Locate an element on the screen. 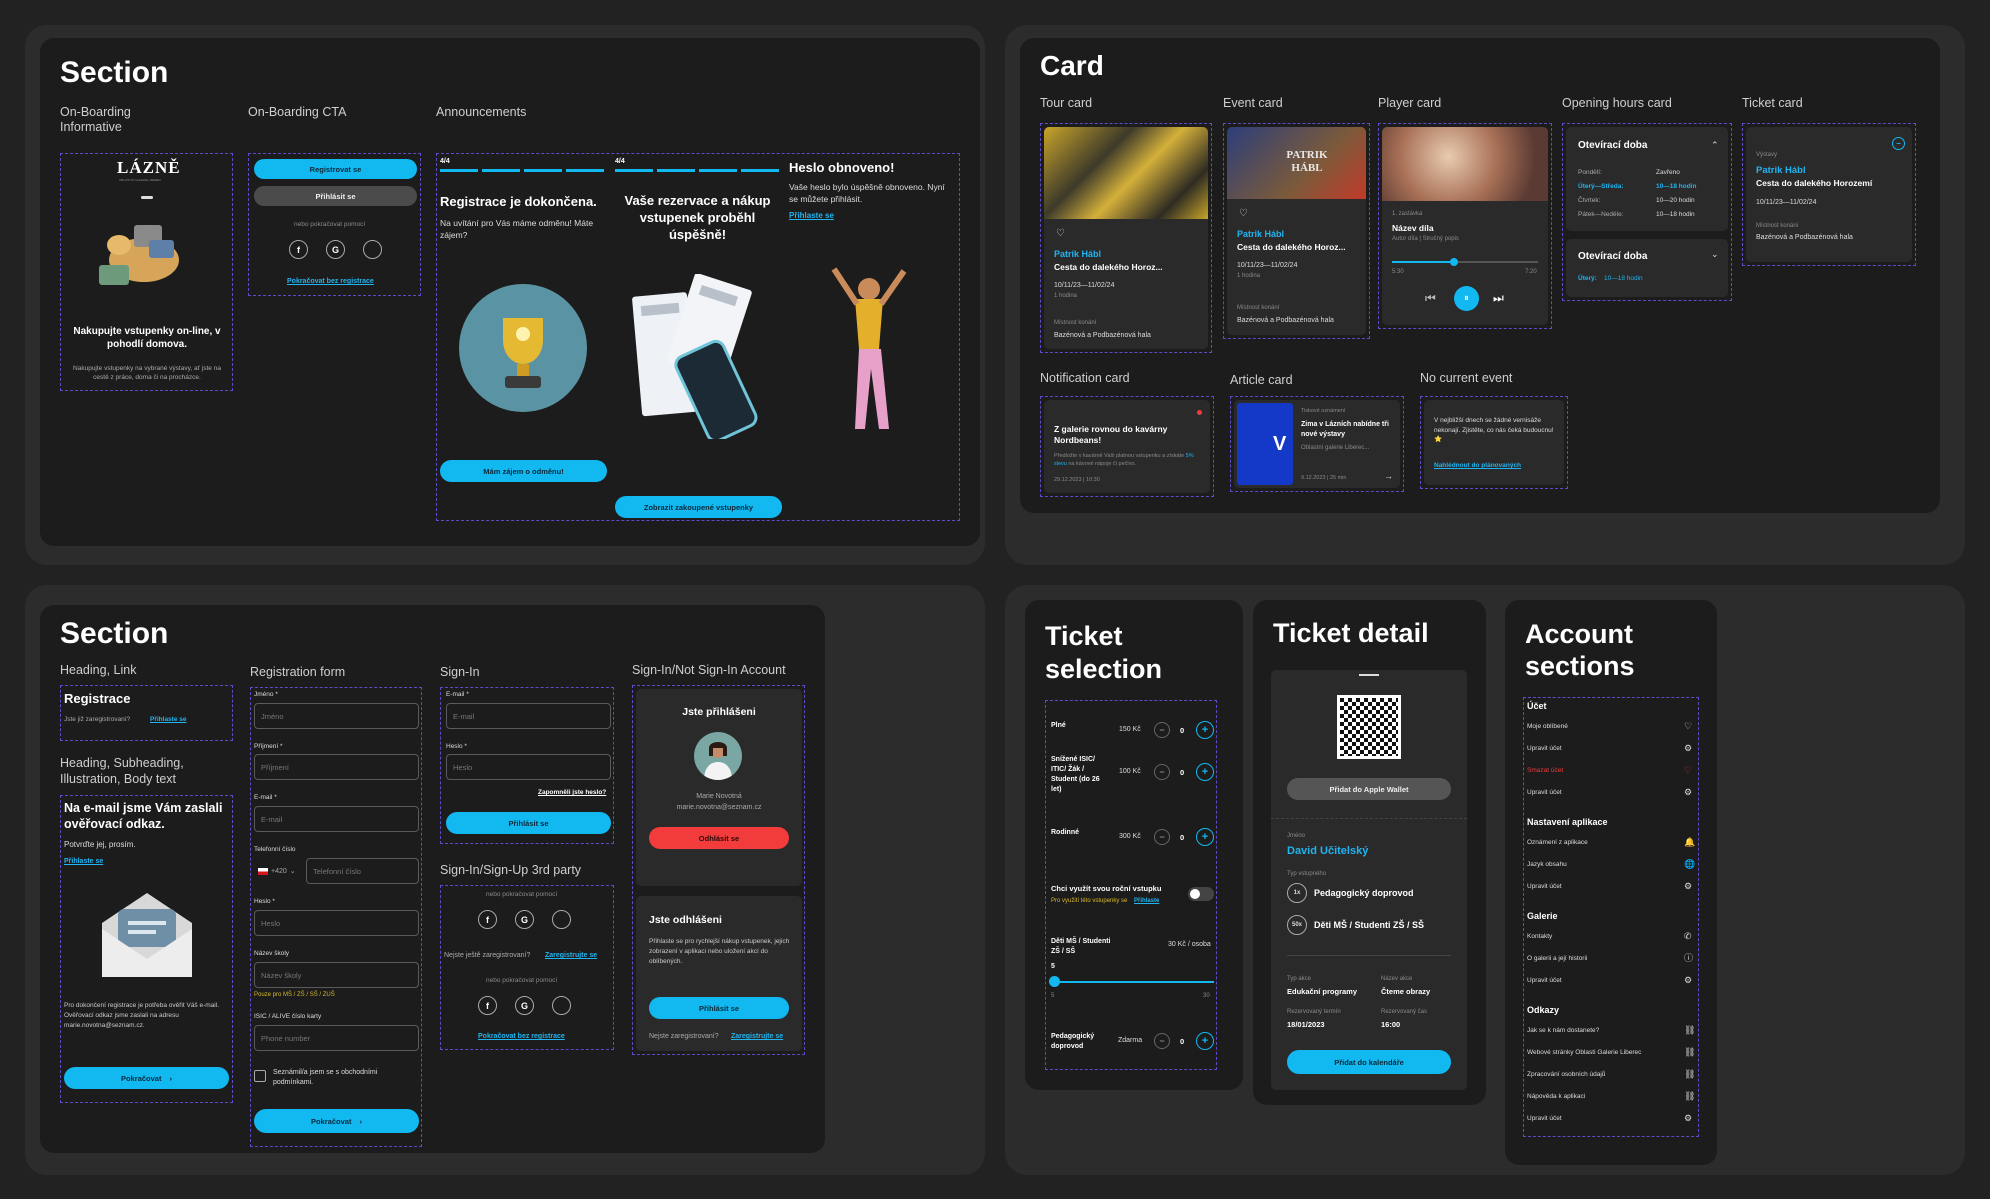 This screenshot has width=1990, height=1199. password-input: Heslo is located at coordinates (336, 923).